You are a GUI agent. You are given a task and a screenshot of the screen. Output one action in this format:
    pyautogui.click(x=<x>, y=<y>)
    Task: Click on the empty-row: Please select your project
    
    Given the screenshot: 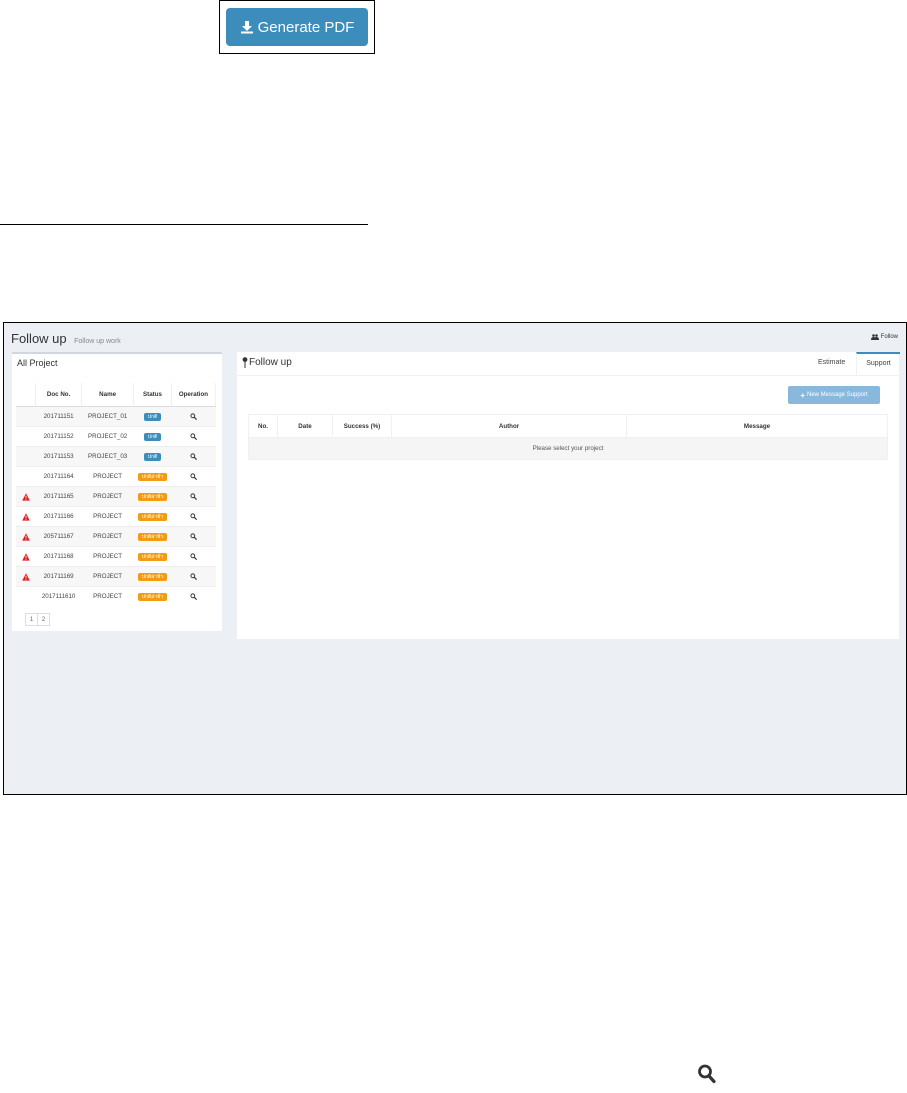 What is the action you would take?
    pyautogui.click(x=568, y=448)
    